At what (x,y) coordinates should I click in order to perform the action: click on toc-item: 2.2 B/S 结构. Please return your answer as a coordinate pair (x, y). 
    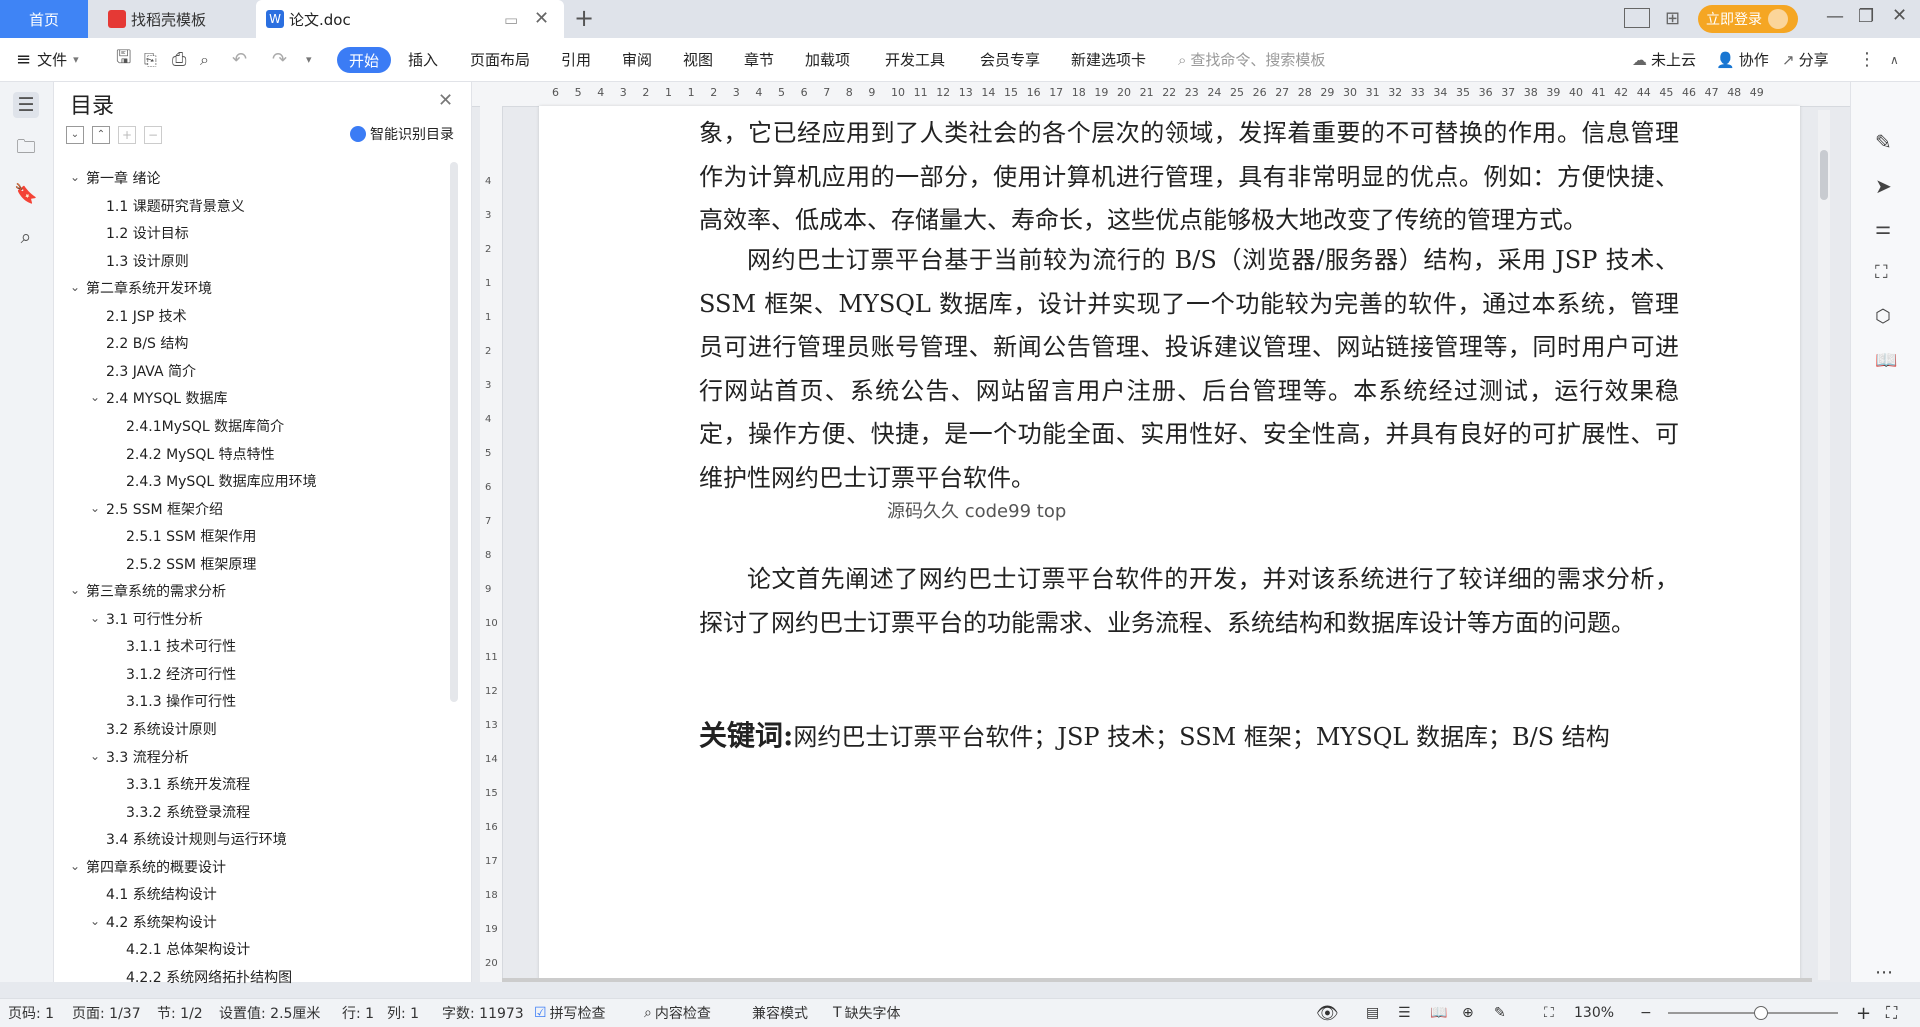
    Looking at the image, I should click on (147, 343).